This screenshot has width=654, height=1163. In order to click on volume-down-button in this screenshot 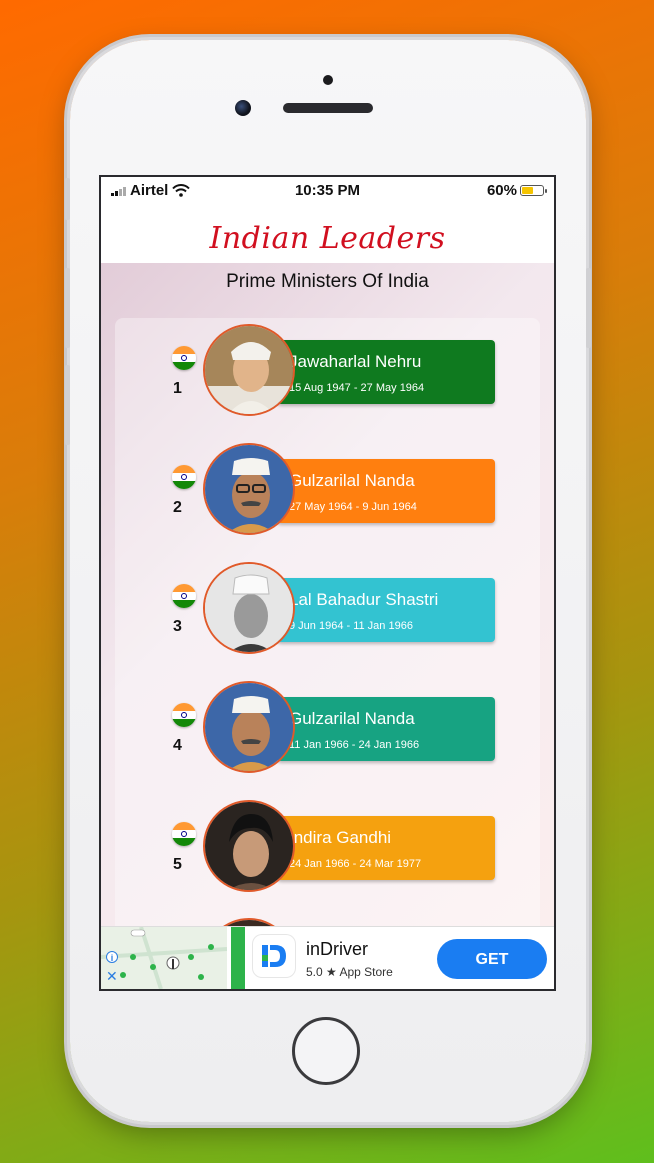, I will do `click(67, 405)`.